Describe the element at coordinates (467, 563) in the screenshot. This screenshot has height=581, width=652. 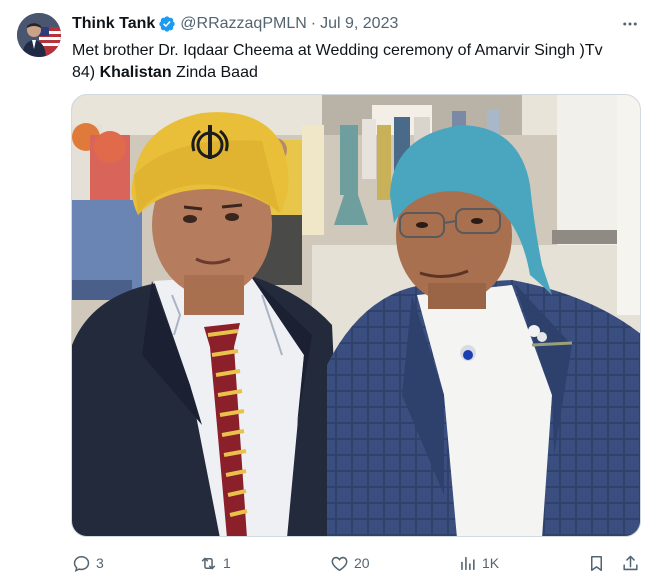
I see `views-icon` at that location.